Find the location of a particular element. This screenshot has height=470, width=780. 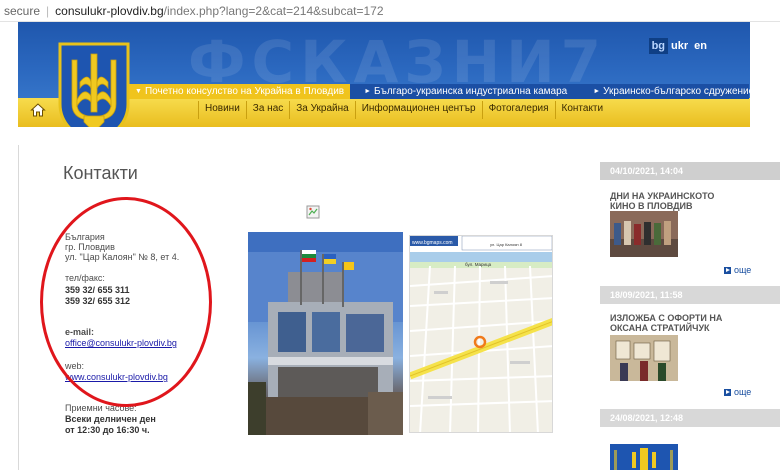

lang-bg: bg is located at coordinates (658, 46).